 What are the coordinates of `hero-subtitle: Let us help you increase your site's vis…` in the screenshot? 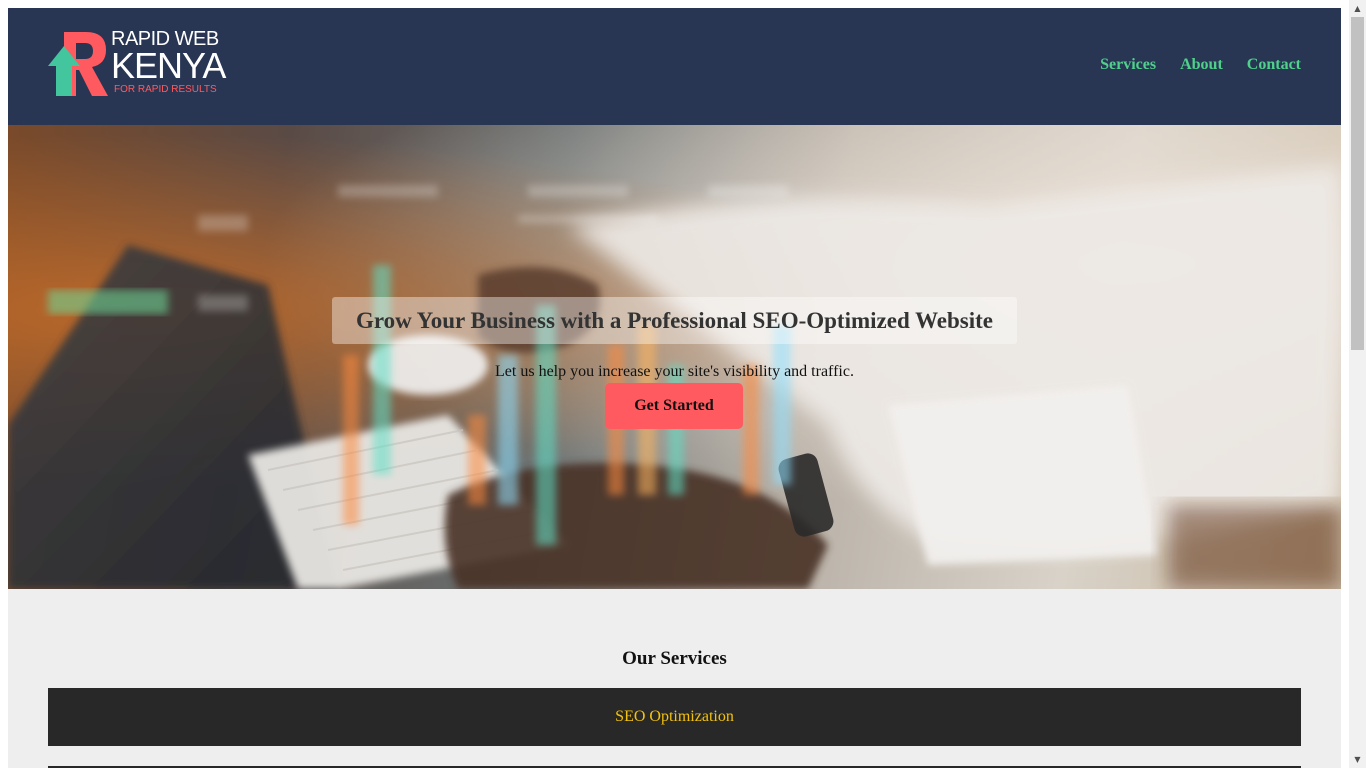 It's located at (674, 371).